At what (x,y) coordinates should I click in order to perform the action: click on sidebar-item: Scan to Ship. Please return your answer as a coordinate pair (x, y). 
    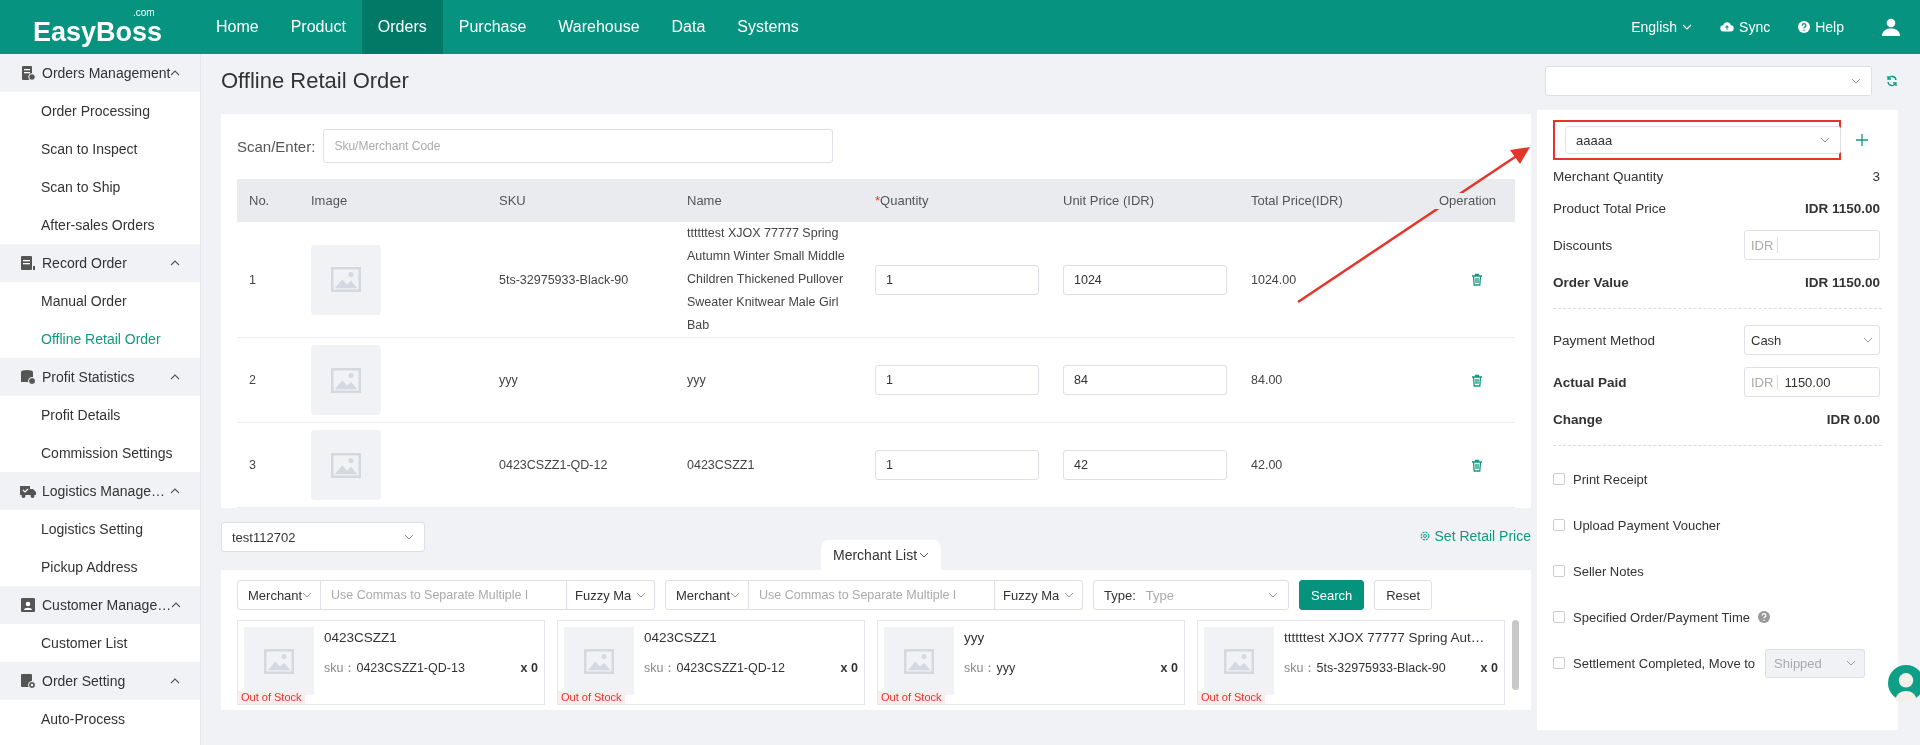
    Looking at the image, I should click on (100, 187).